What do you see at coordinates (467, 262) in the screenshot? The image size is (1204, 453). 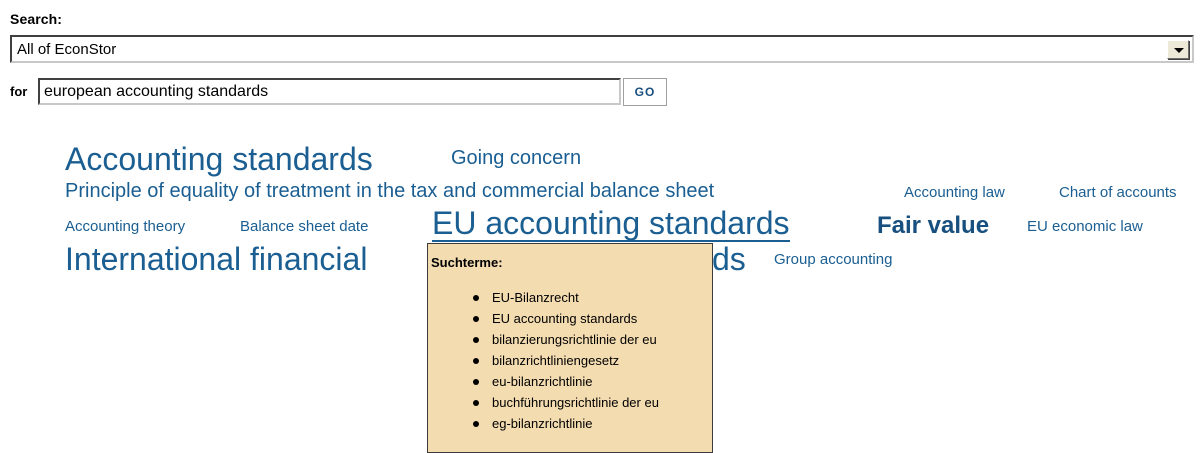 I see `tooltip-title: Suchterme:` at bounding box center [467, 262].